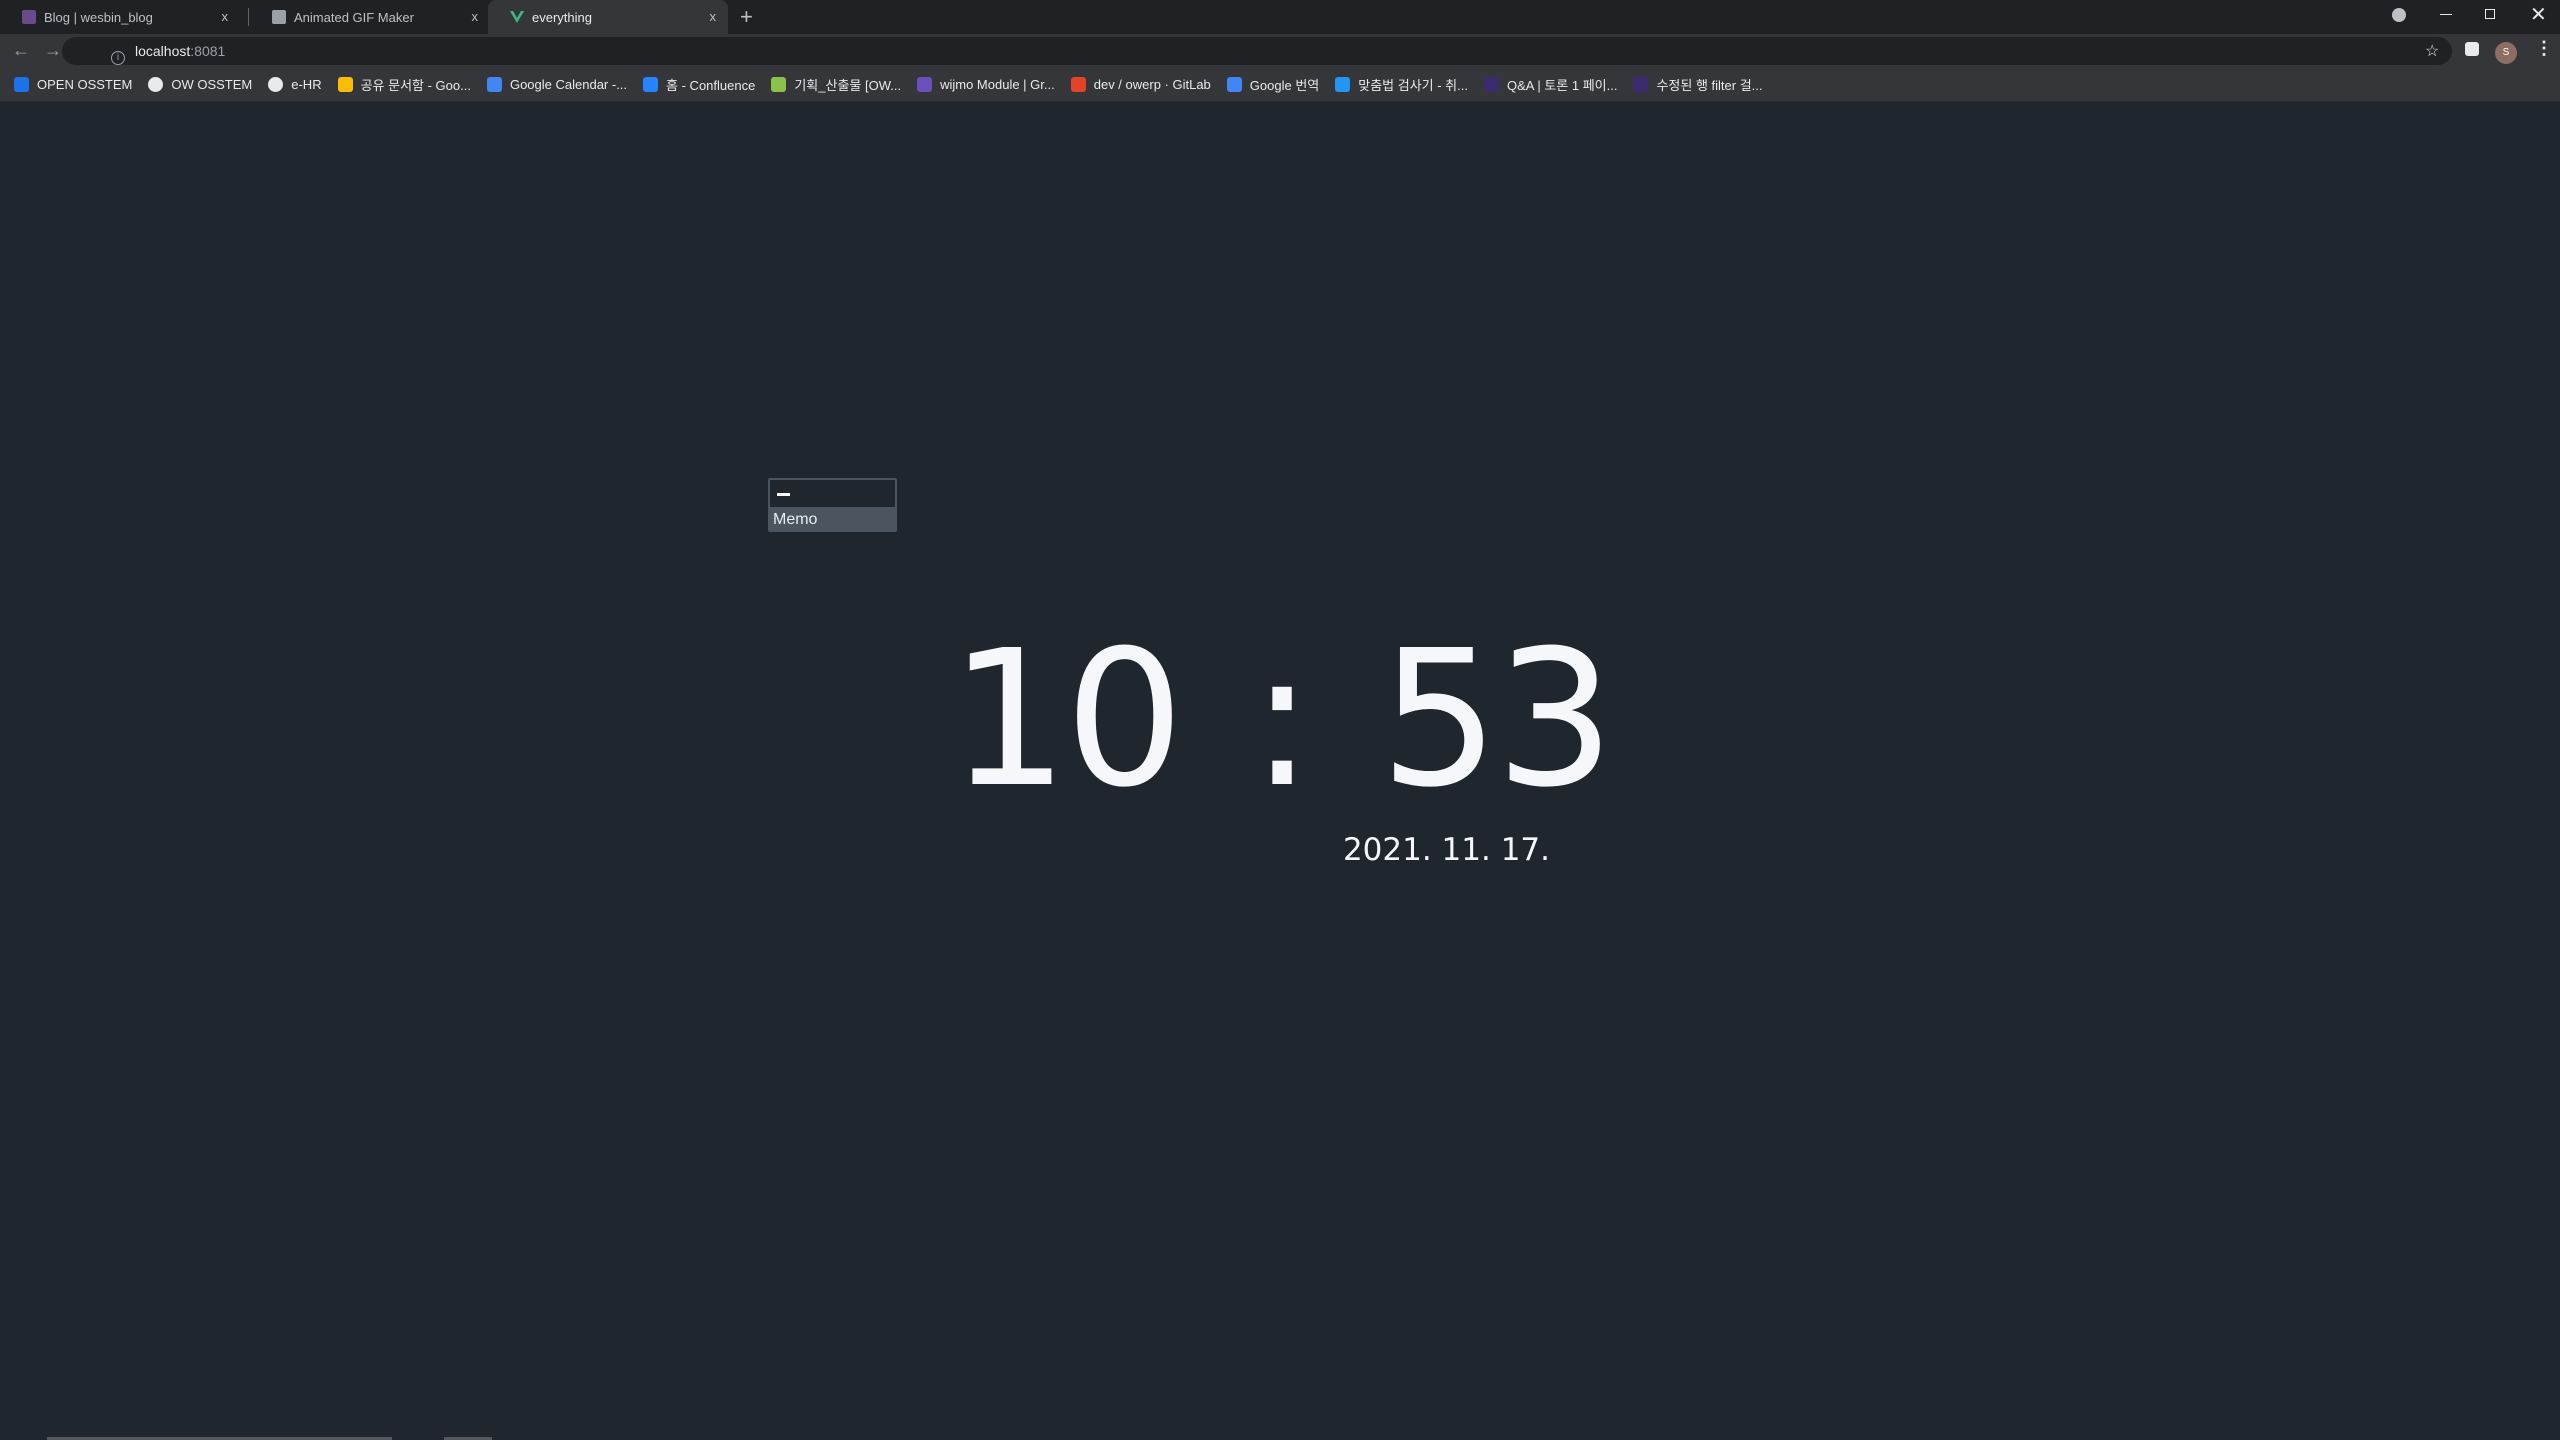  Describe the element at coordinates (2432, 51) in the screenshot. I see `bookmark-star-icon: ☆` at that location.